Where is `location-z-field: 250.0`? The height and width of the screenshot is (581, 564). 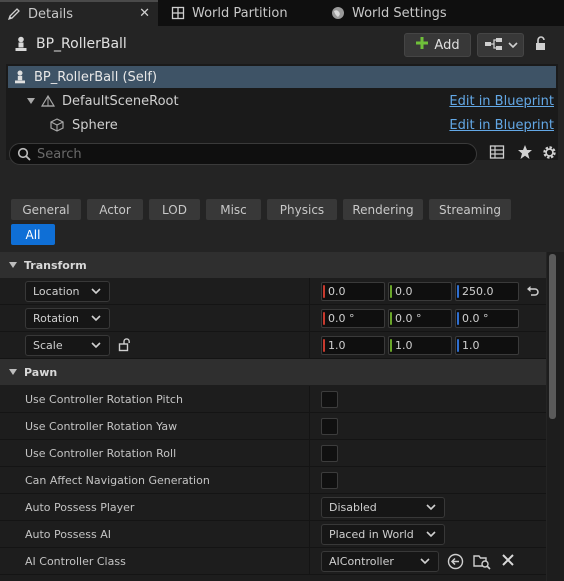
location-z-field: 250.0 is located at coordinates (487, 291).